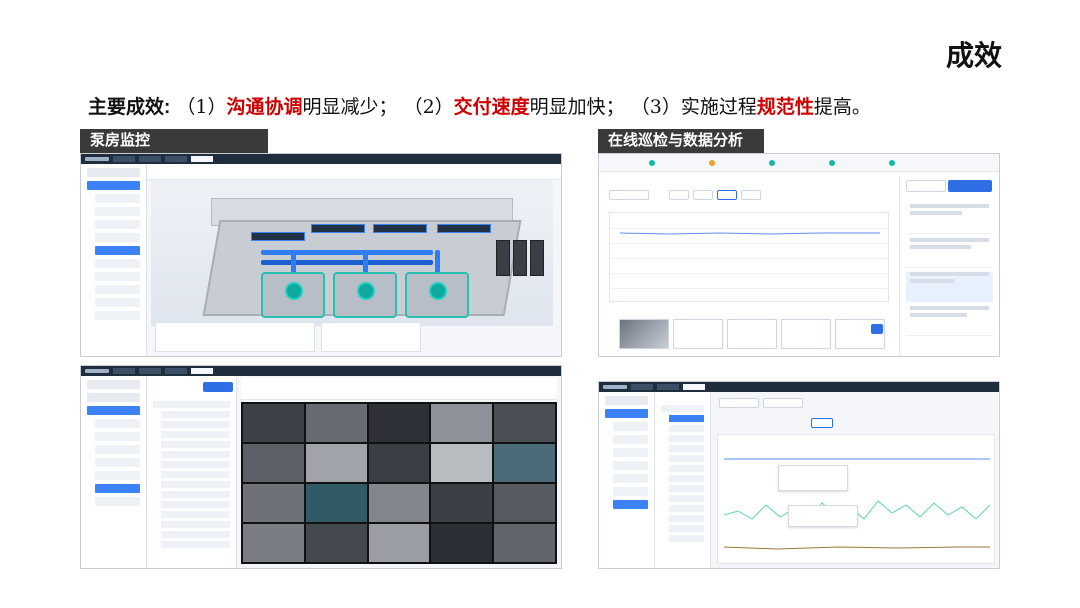 This screenshot has width=1080, height=608. I want to click on section-tag-inspection: 在线巡检与数据分析, so click(681, 141).